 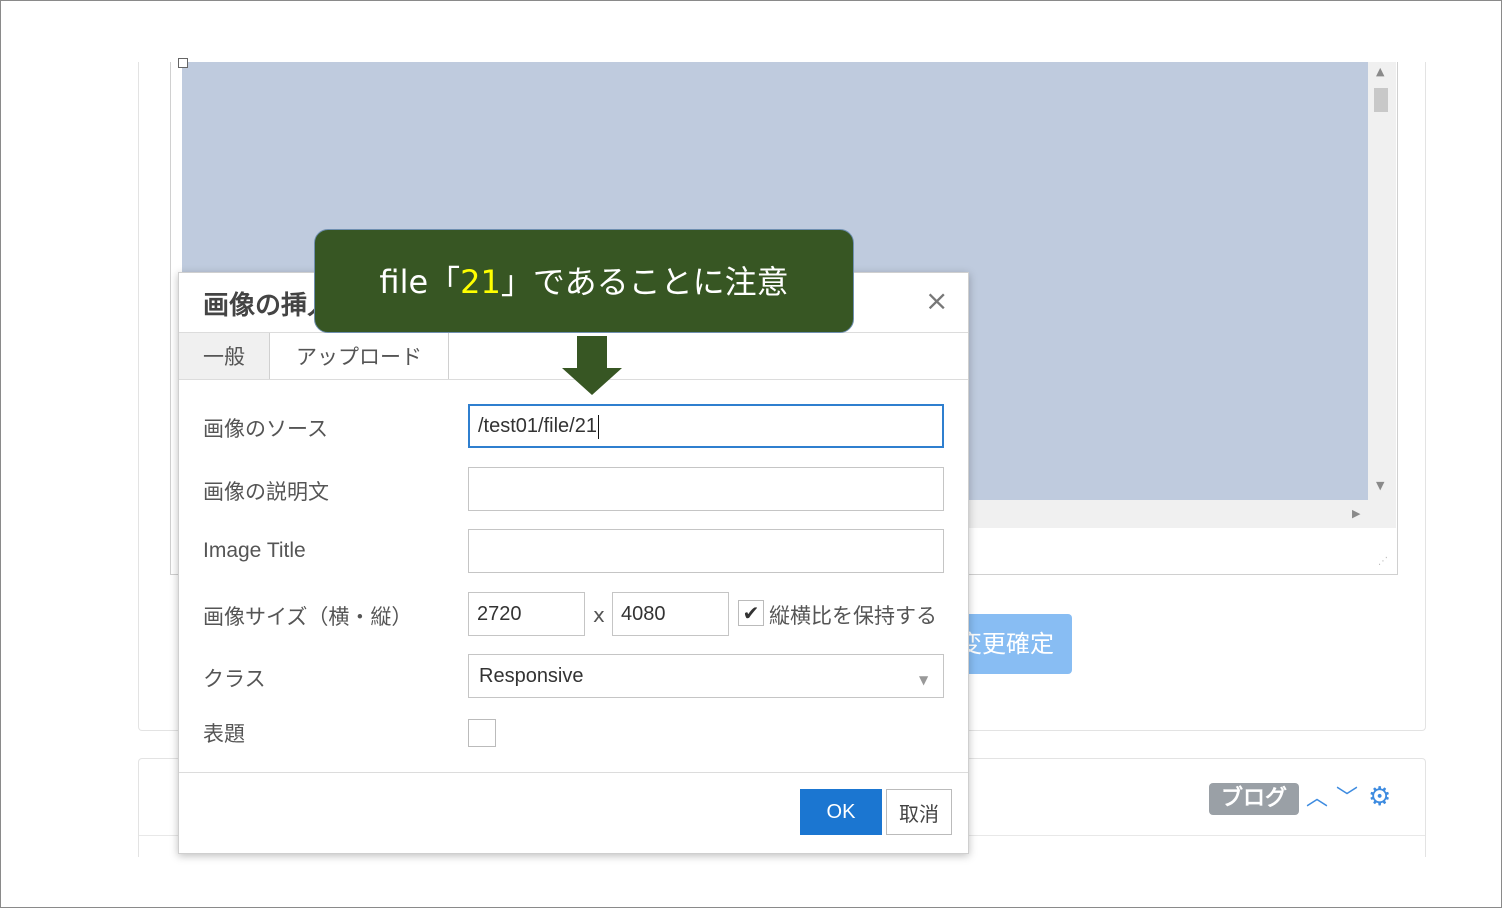 I want to click on text-caret, so click(x=598, y=426).